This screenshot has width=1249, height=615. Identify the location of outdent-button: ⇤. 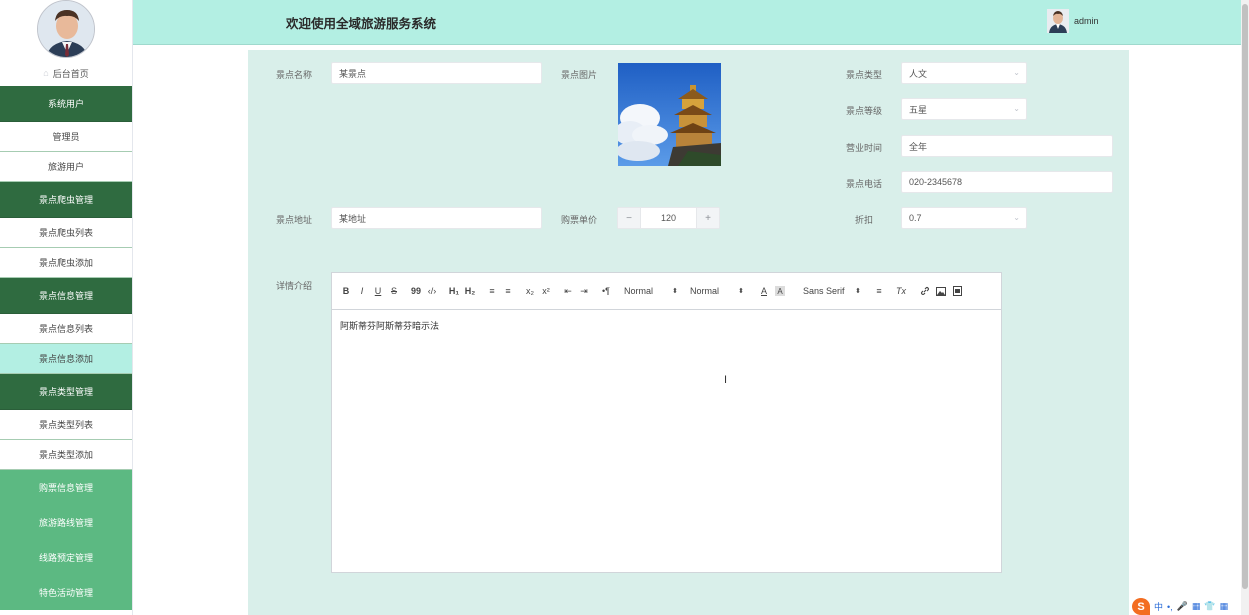
(568, 291).